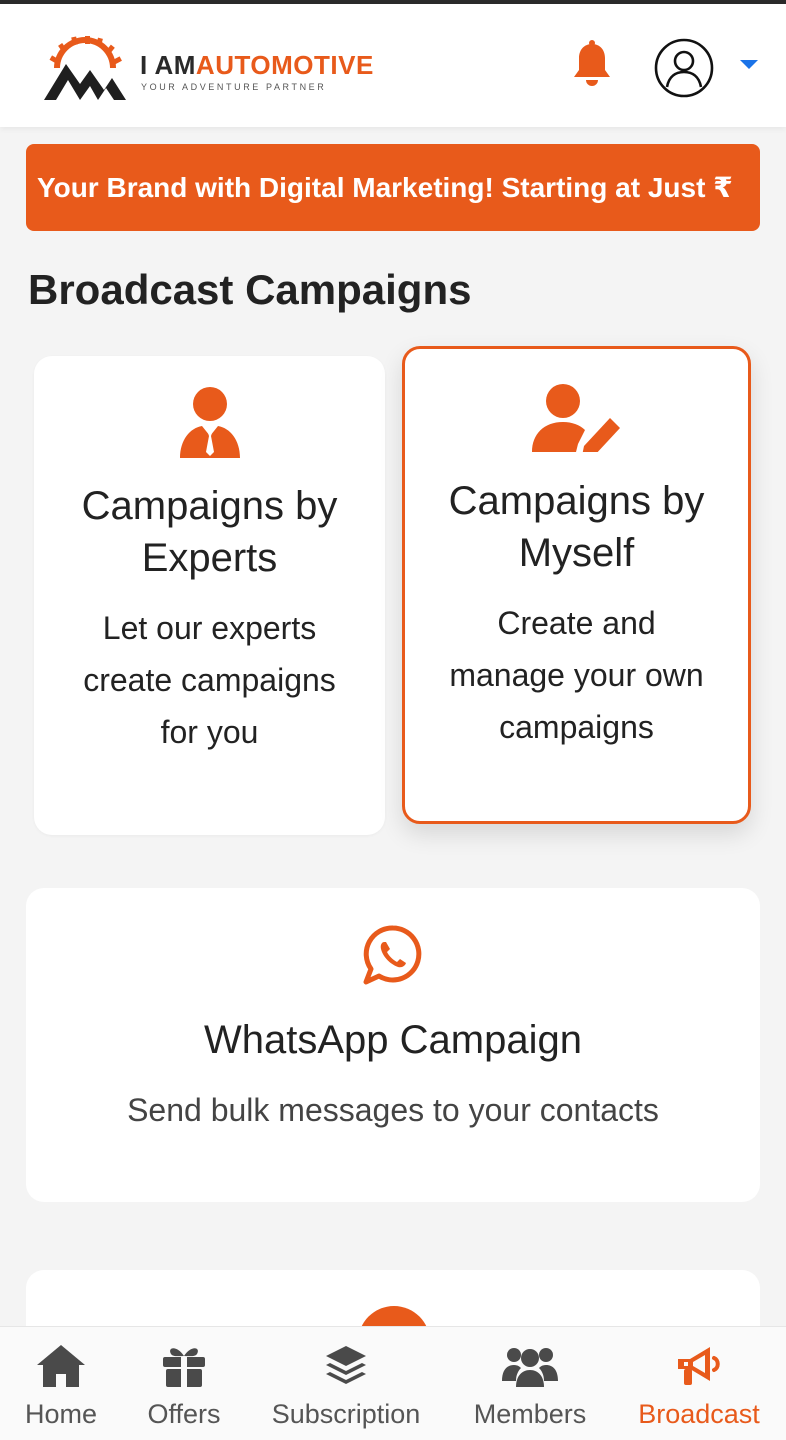  Describe the element at coordinates (209, 732) in the screenshot. I see `card-desc-line3: for you` at that location.